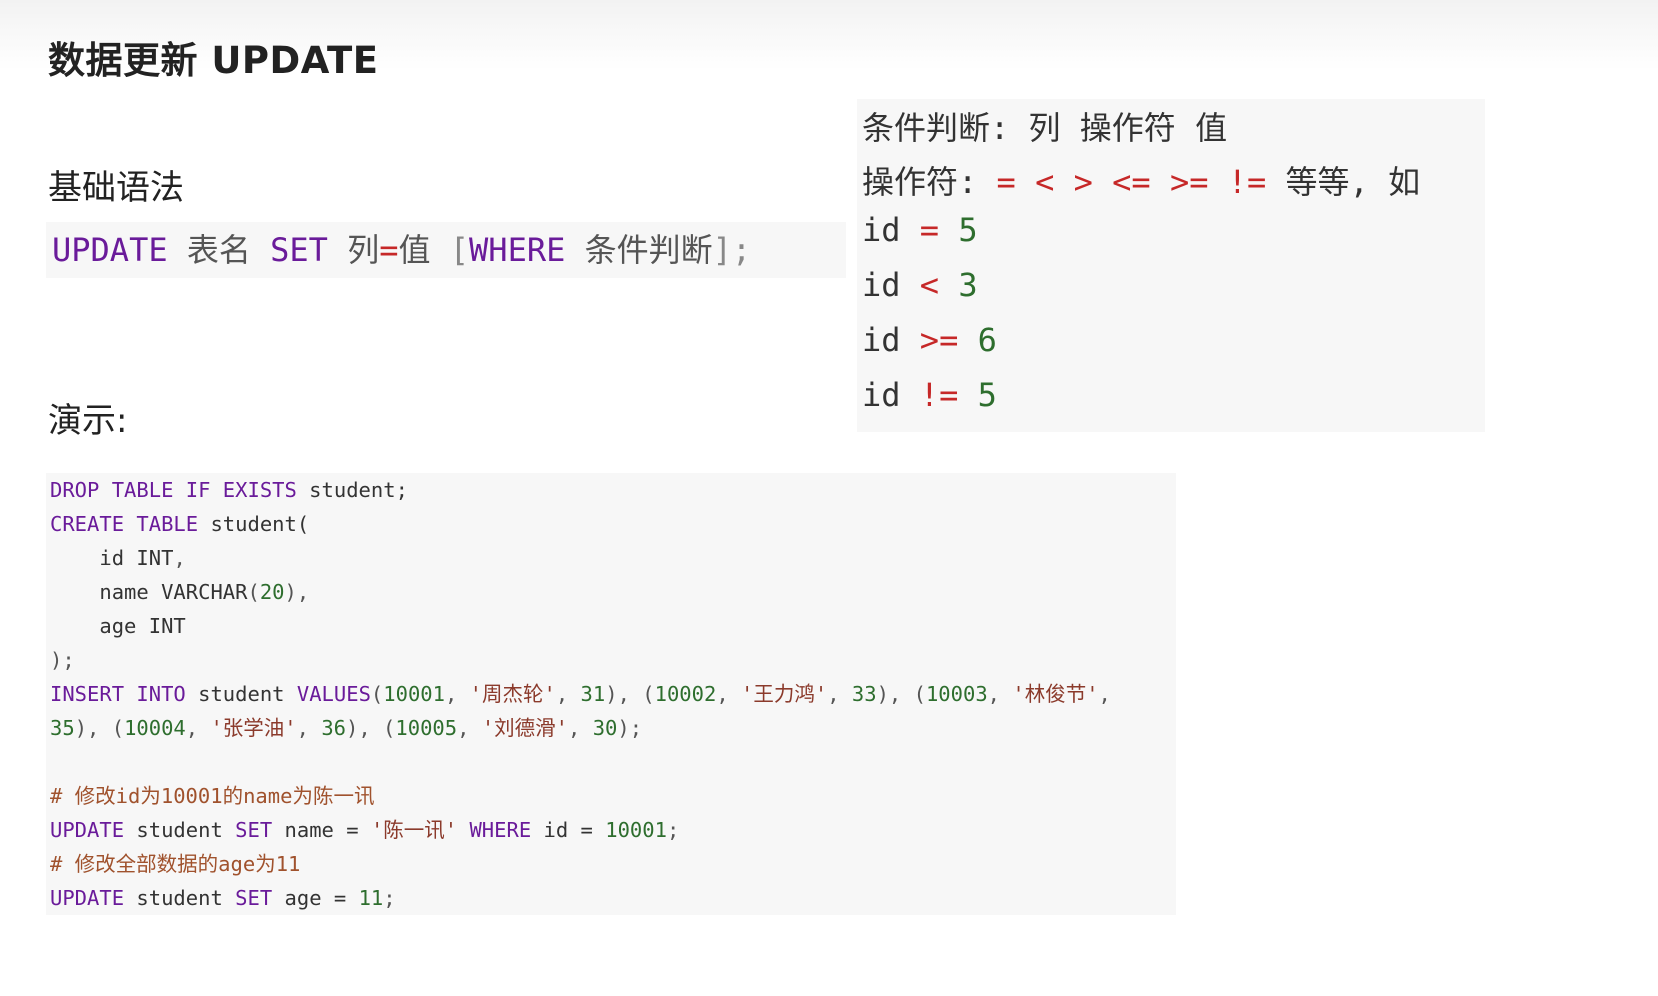 This screenshot has width=1658, height=996. What do you see at coordinates (229, 490) in the screenshot?
I see `code-line: DROP TABLE IF EXISTS student;` at bounding box center [229, 490].